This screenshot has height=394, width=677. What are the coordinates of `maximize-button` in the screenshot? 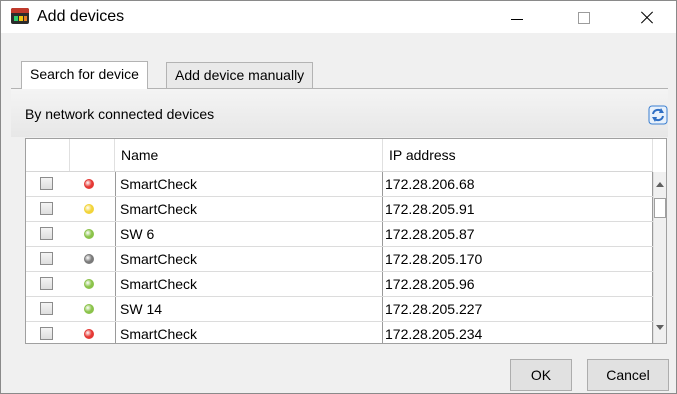 It's located at (584, 17).